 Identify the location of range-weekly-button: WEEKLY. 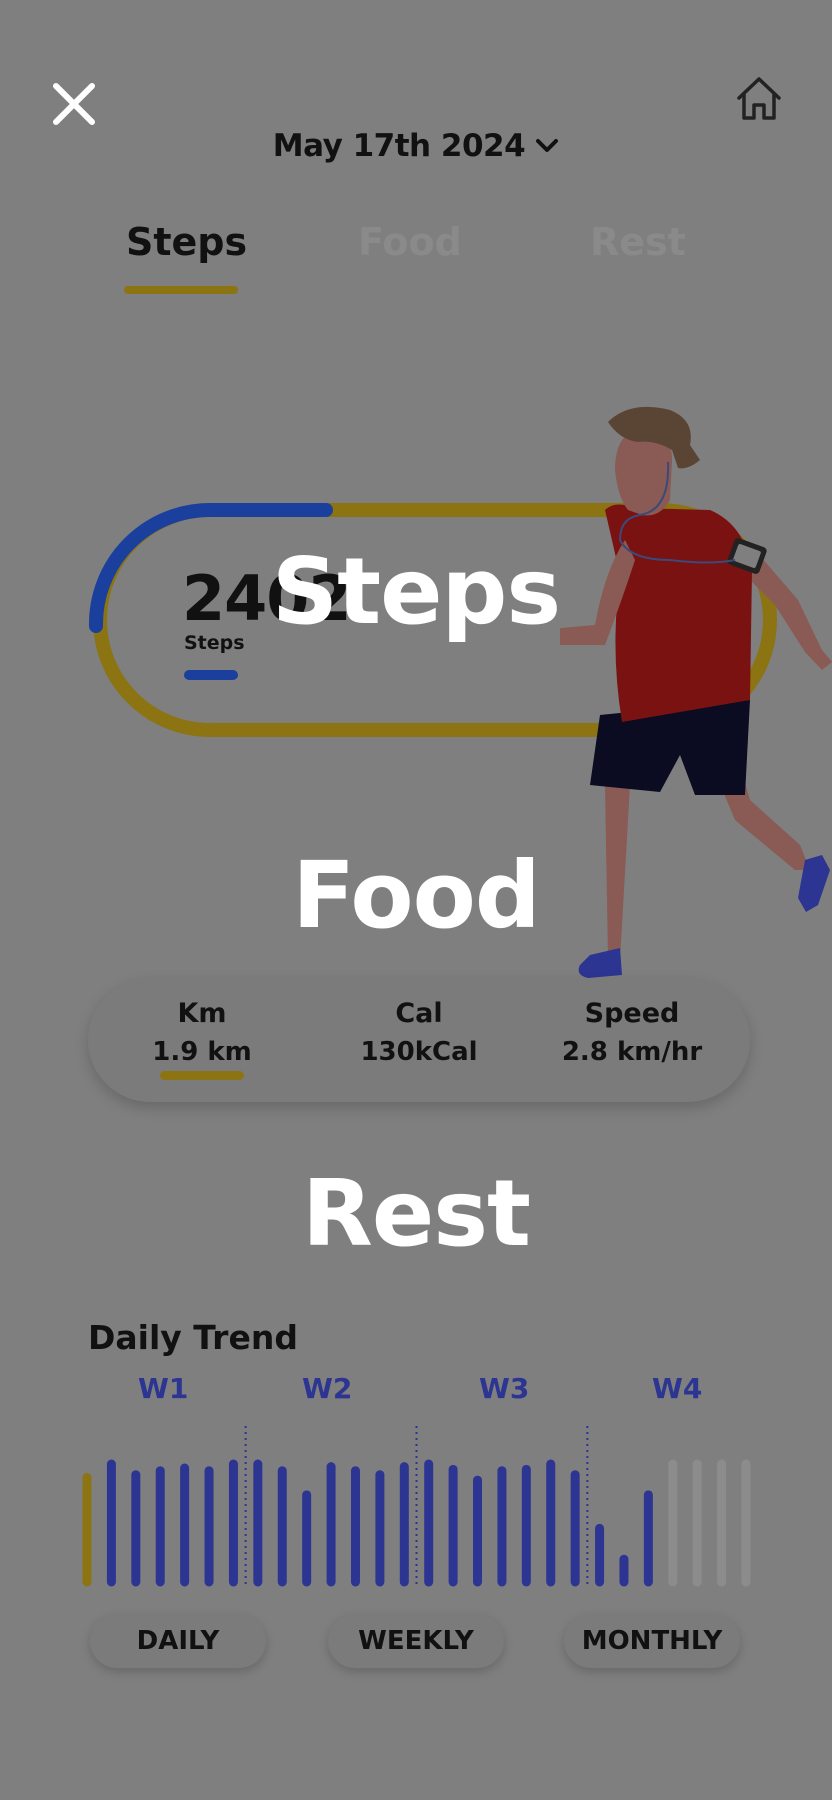
(416, 1641).